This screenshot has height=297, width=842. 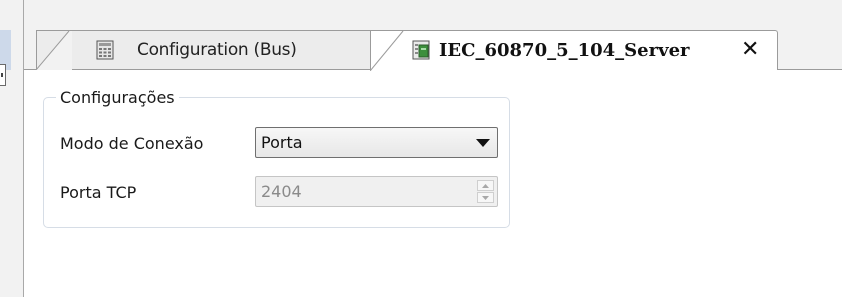 I want to click on device-config-icon, so click(x=105, y=50).